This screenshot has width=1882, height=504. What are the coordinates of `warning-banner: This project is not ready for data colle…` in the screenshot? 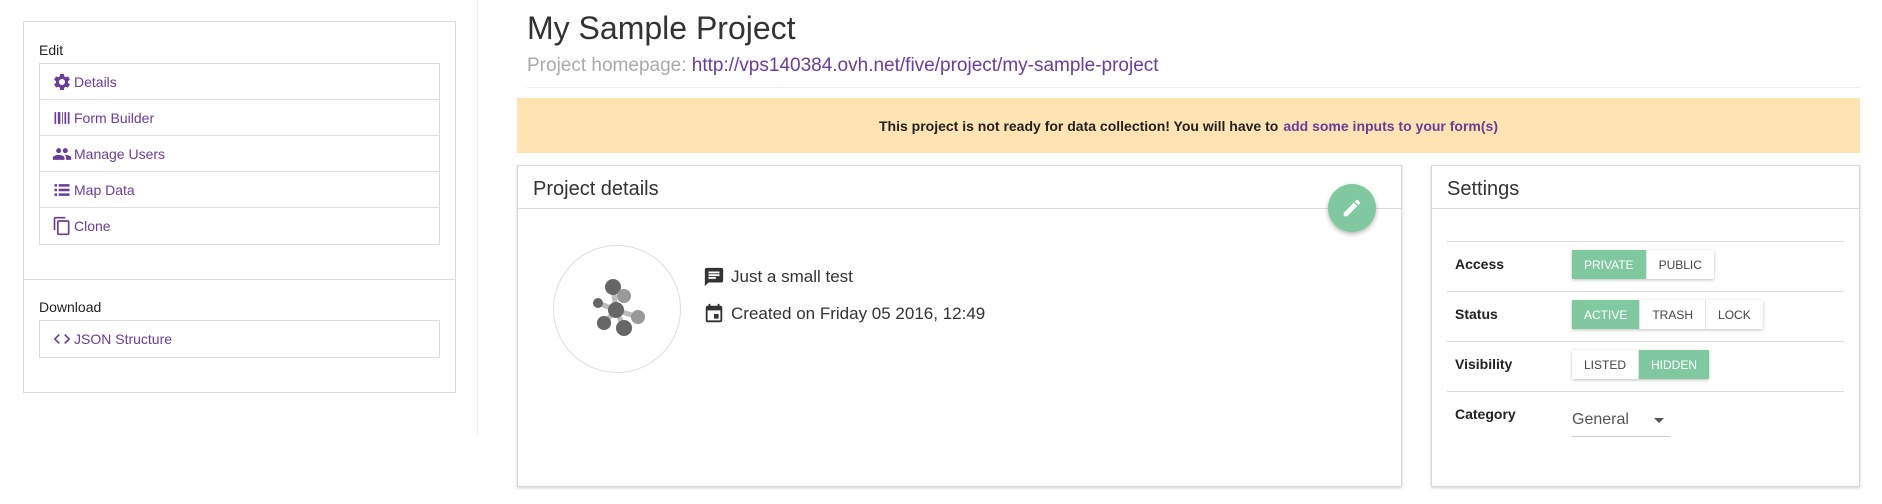 It's located at (1188, 125).